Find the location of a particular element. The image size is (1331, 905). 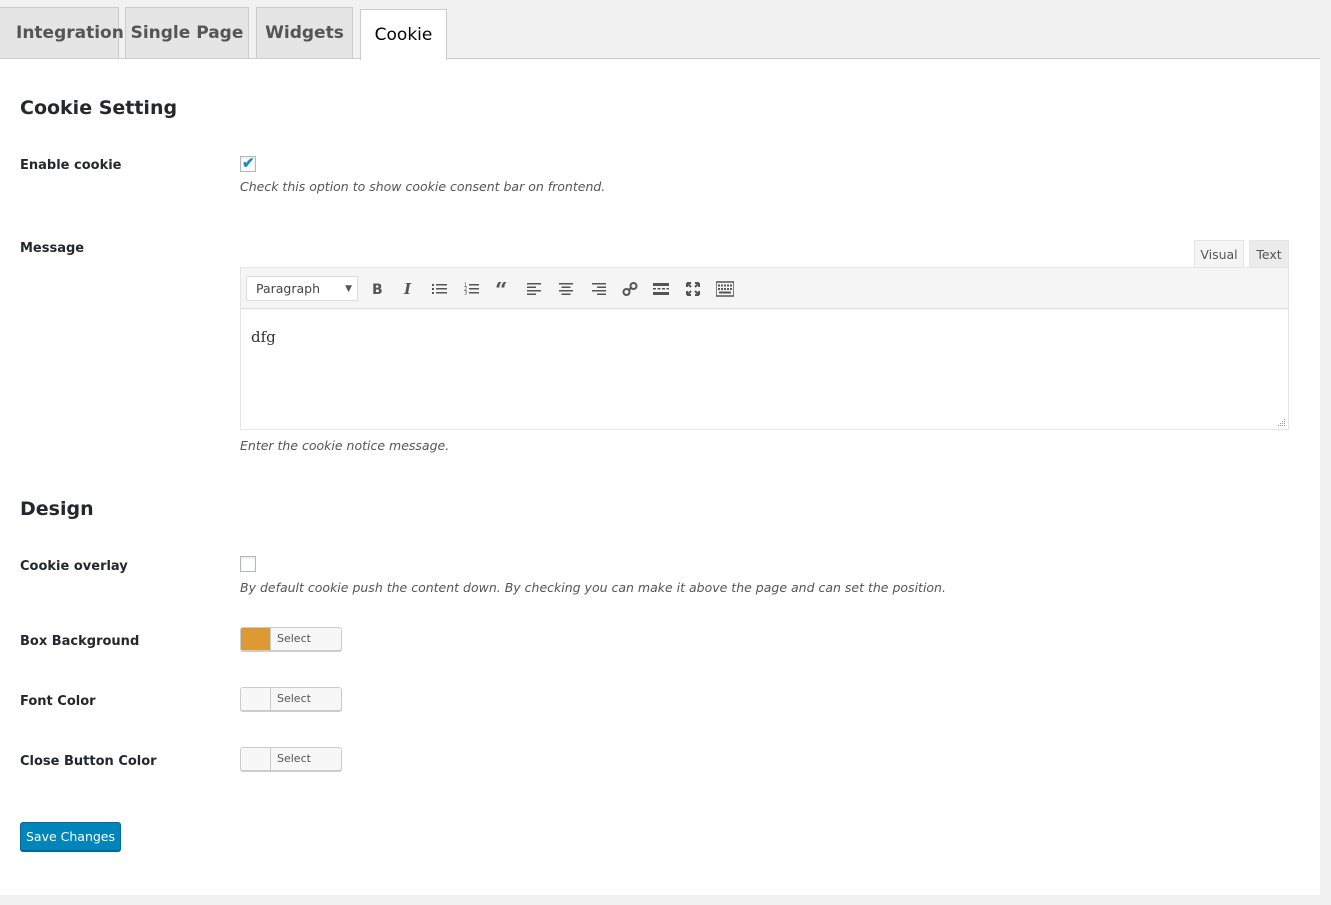

save-changes-button: Save Changes is located at coordinates (70, 836).